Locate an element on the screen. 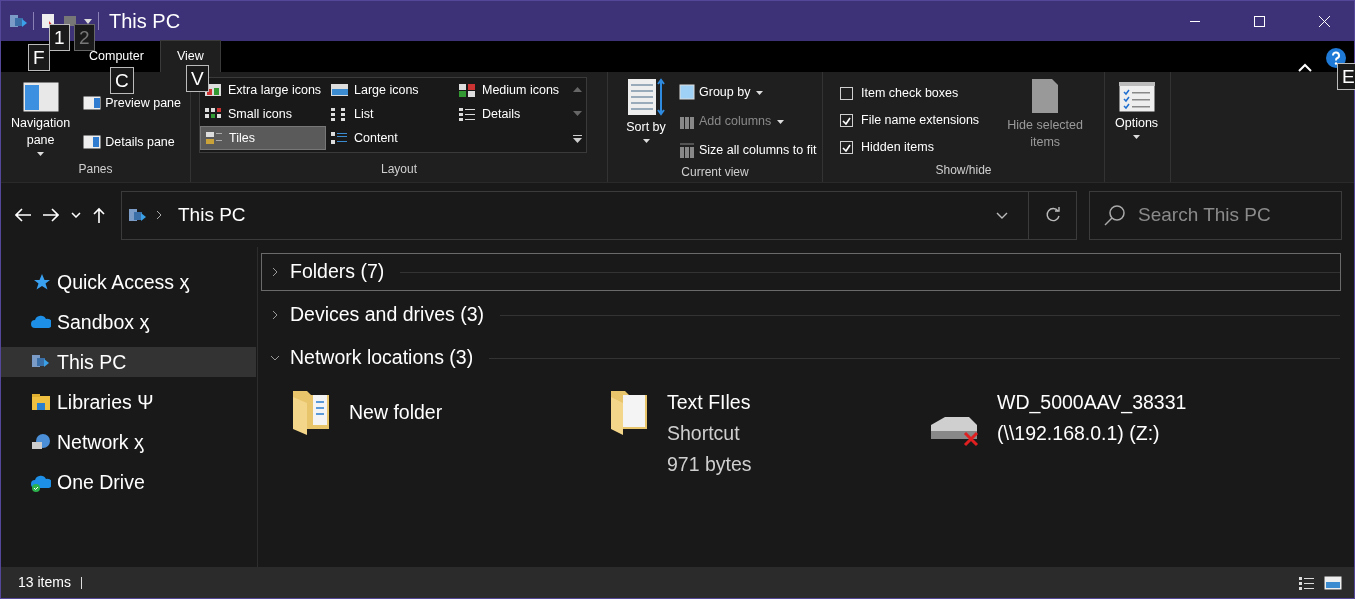 This screenshot has width=1355, height=599. key-tip-tooltip: F is located at coordinates (39, 57).